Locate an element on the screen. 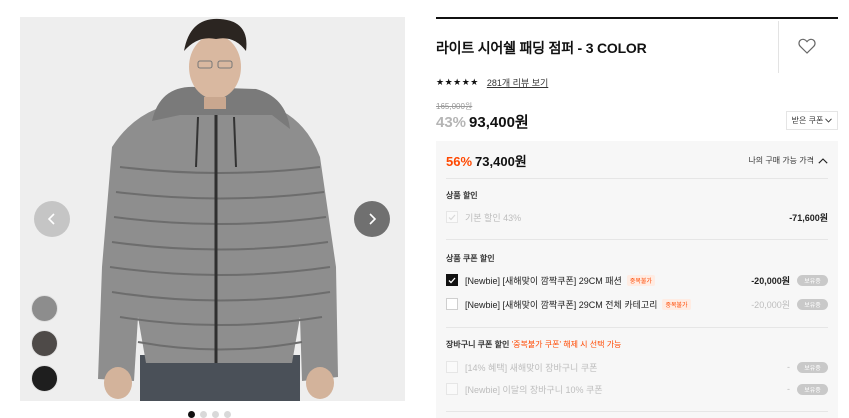 The image size is (849, 418). color-swatch-charcoal is located at coordinates (44, 343).